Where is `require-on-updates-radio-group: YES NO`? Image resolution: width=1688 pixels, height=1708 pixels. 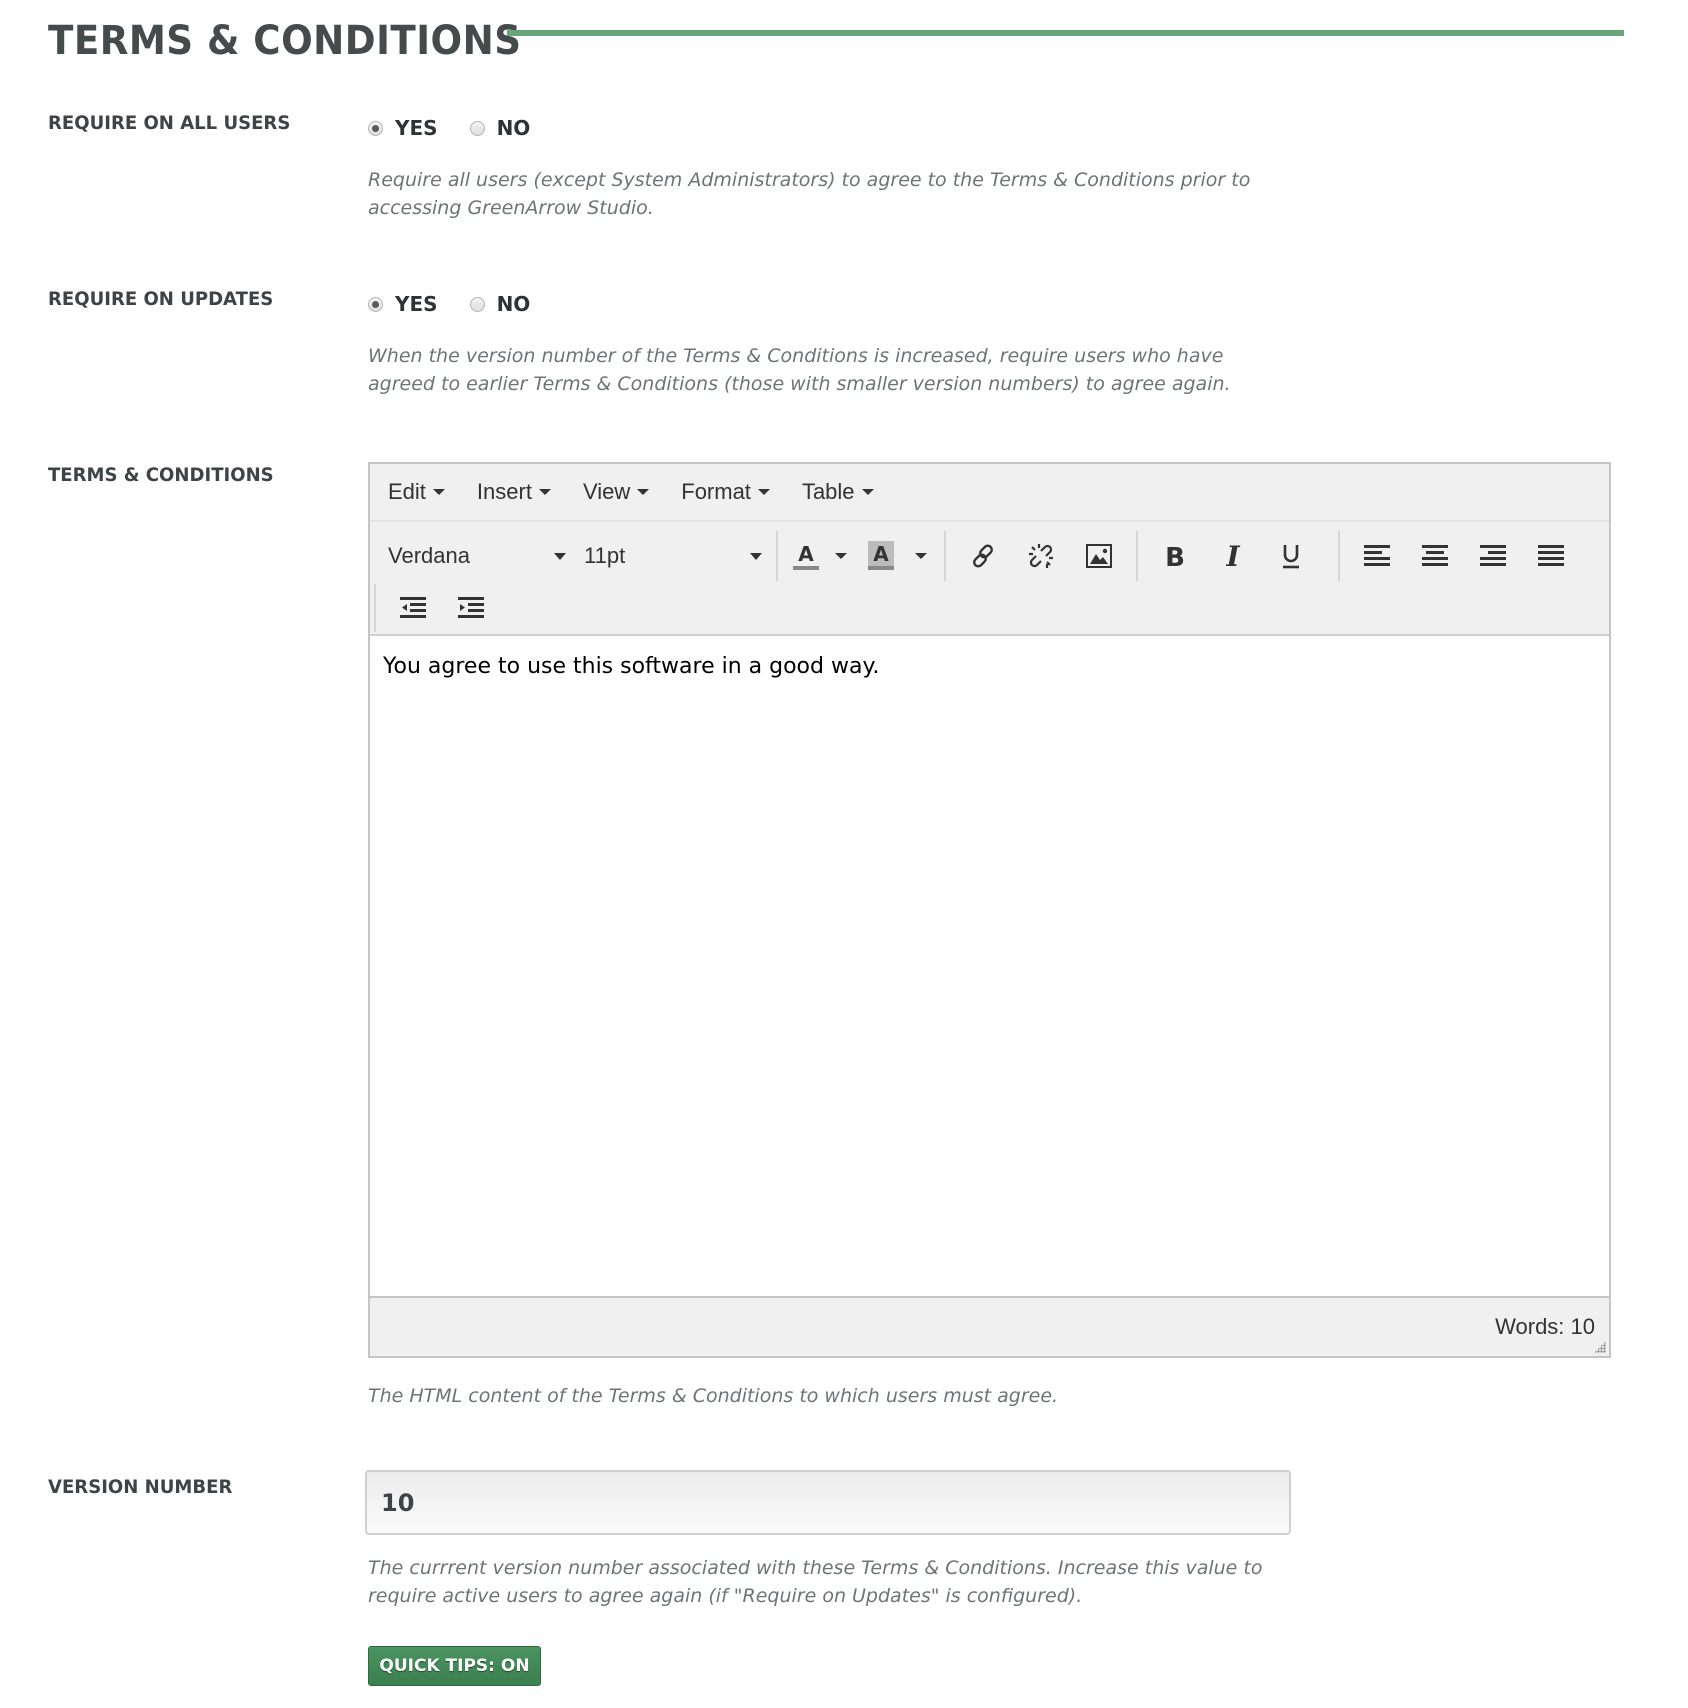 require-on-updates-radio-group: YES NO is located at coordinates (465, 304).